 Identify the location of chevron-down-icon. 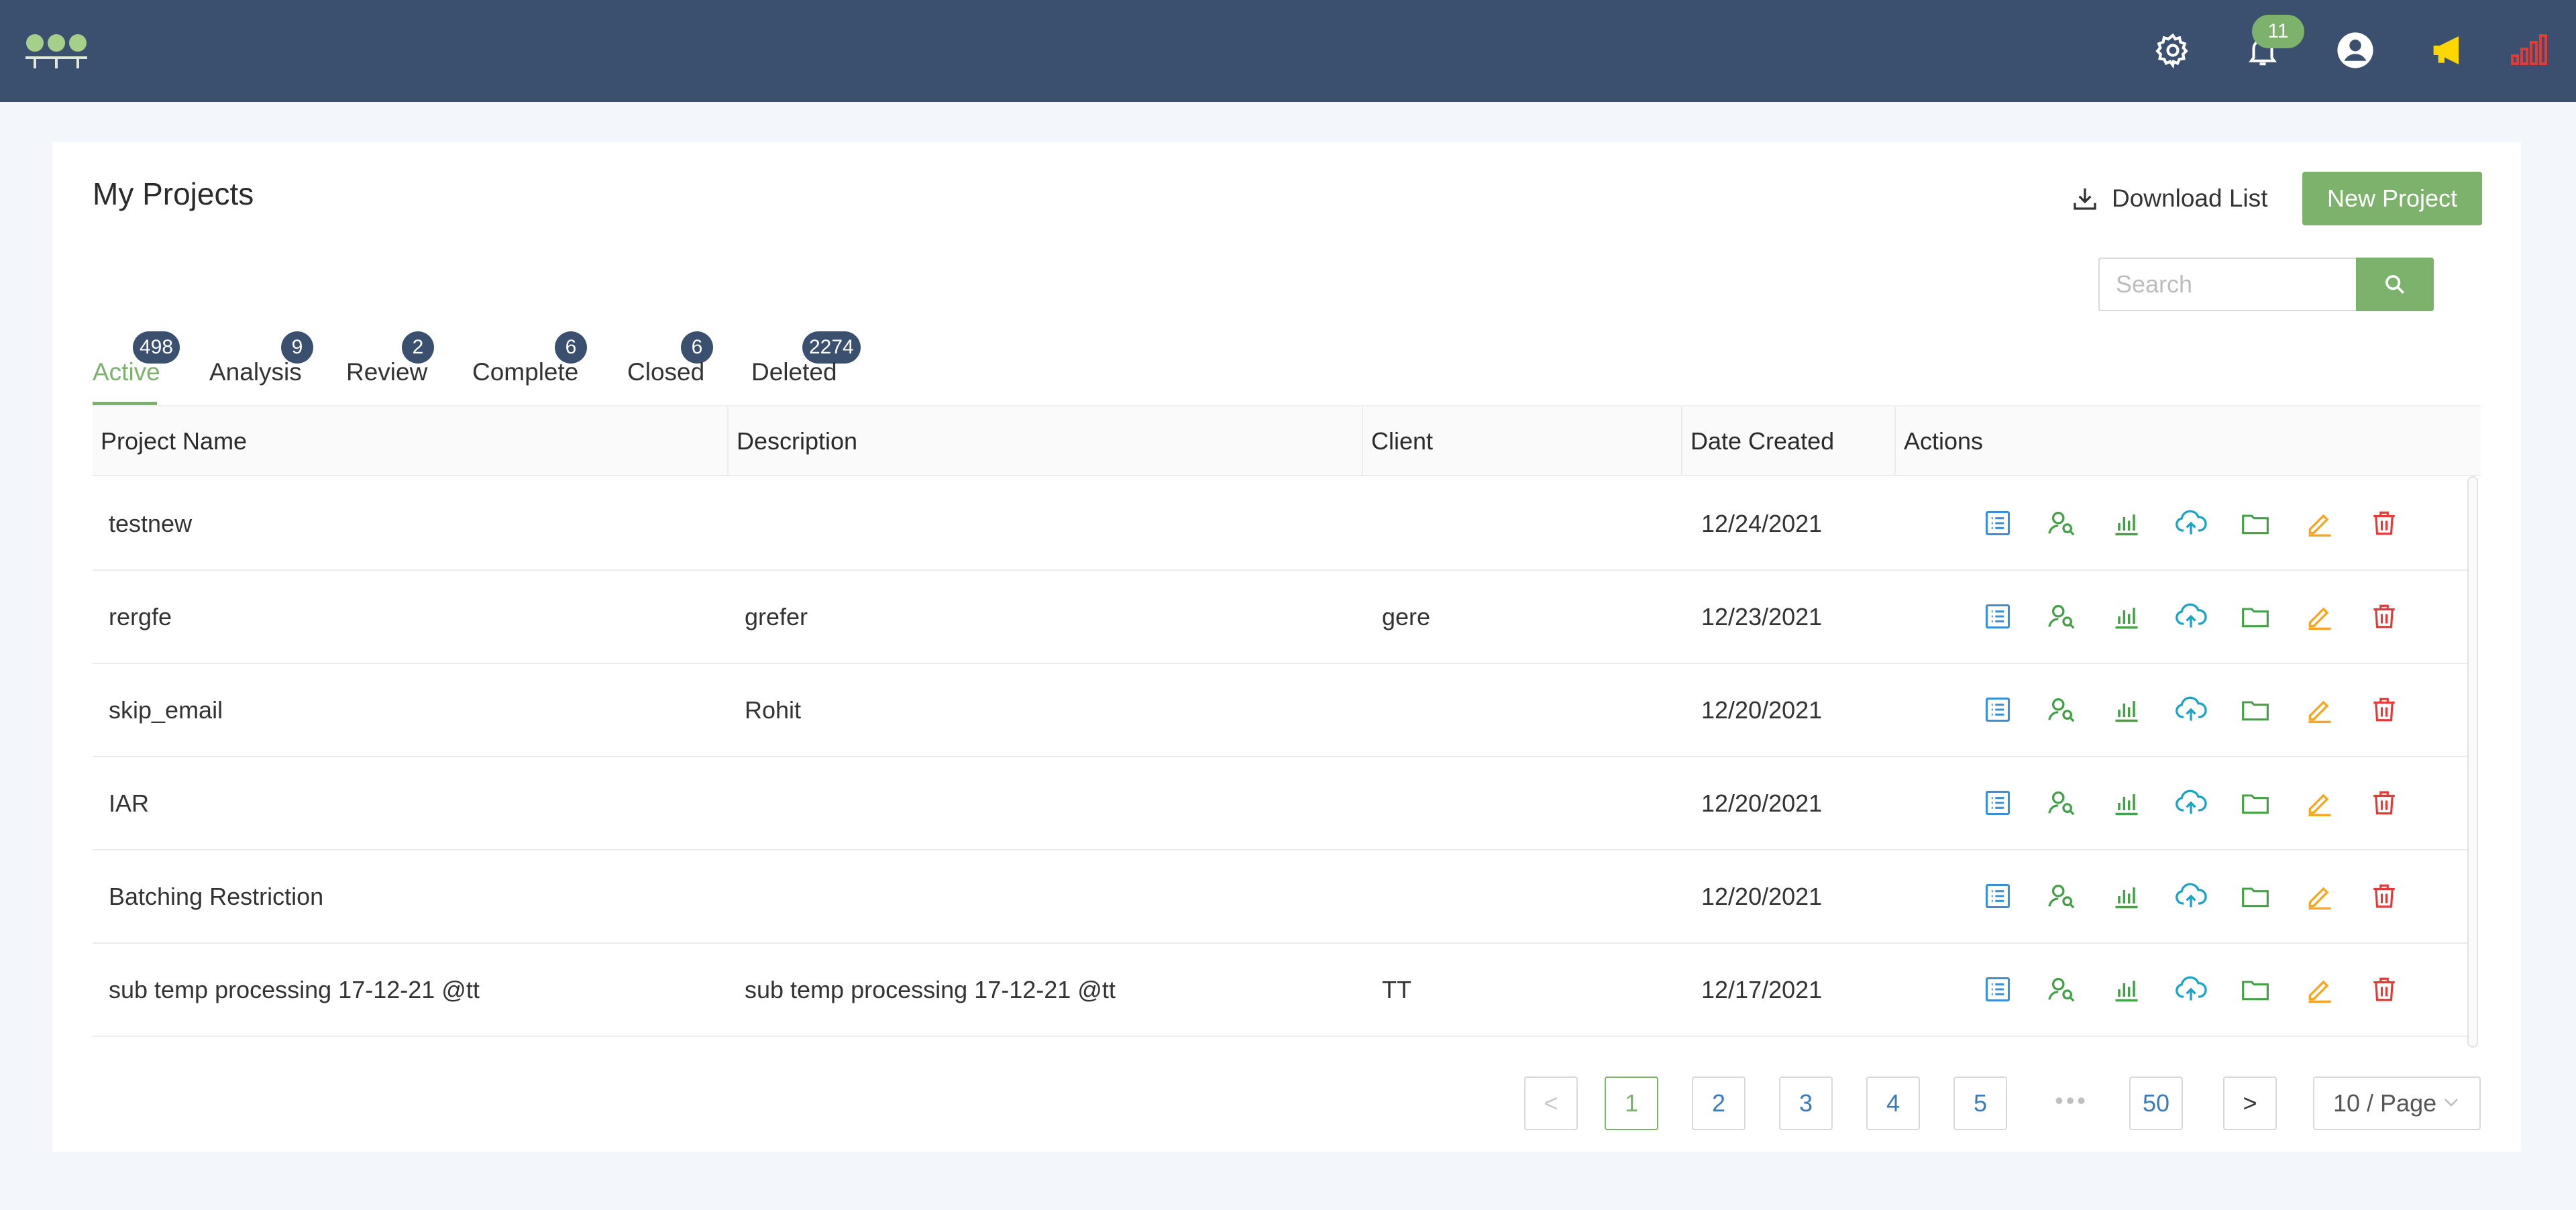
(2451, 1112).